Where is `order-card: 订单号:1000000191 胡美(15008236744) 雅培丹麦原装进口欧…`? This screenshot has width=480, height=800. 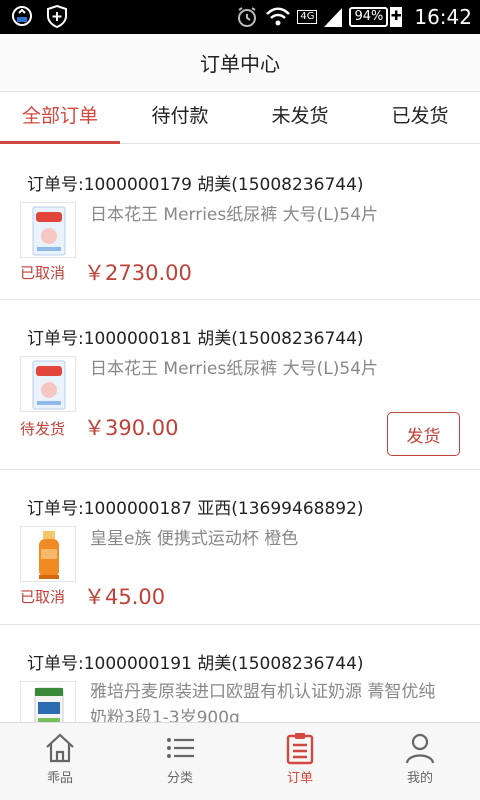 order-card: 订单号:1000000191 胡美(15008236744) 雅培丹麦原装进口欧… is located at coordinates (240, 673).